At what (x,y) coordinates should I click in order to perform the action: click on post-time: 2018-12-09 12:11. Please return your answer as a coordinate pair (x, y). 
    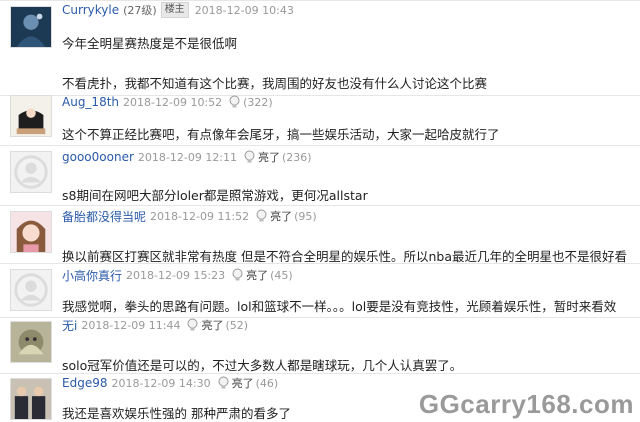
    Looking at the image, I should click on (187, 157).